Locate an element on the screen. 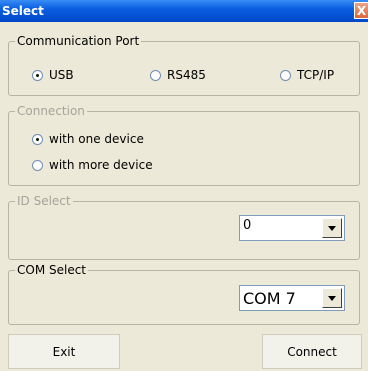 This screenshot has height=371, width=368. exit-button: Exit is located at coordinates (64, 351).